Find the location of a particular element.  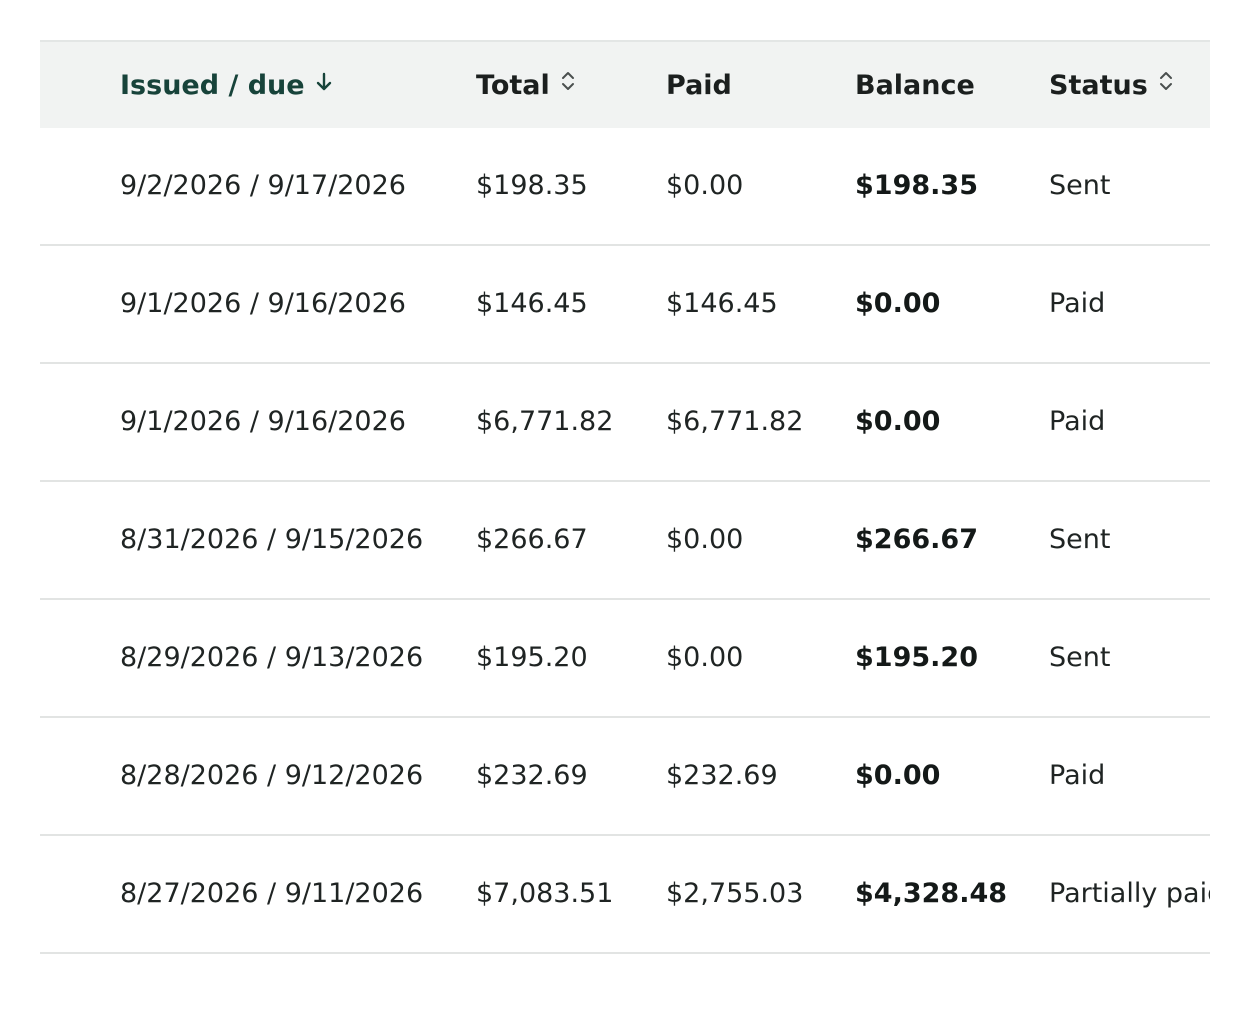

column-header-label: Balance is located at coordinates (915, 85).